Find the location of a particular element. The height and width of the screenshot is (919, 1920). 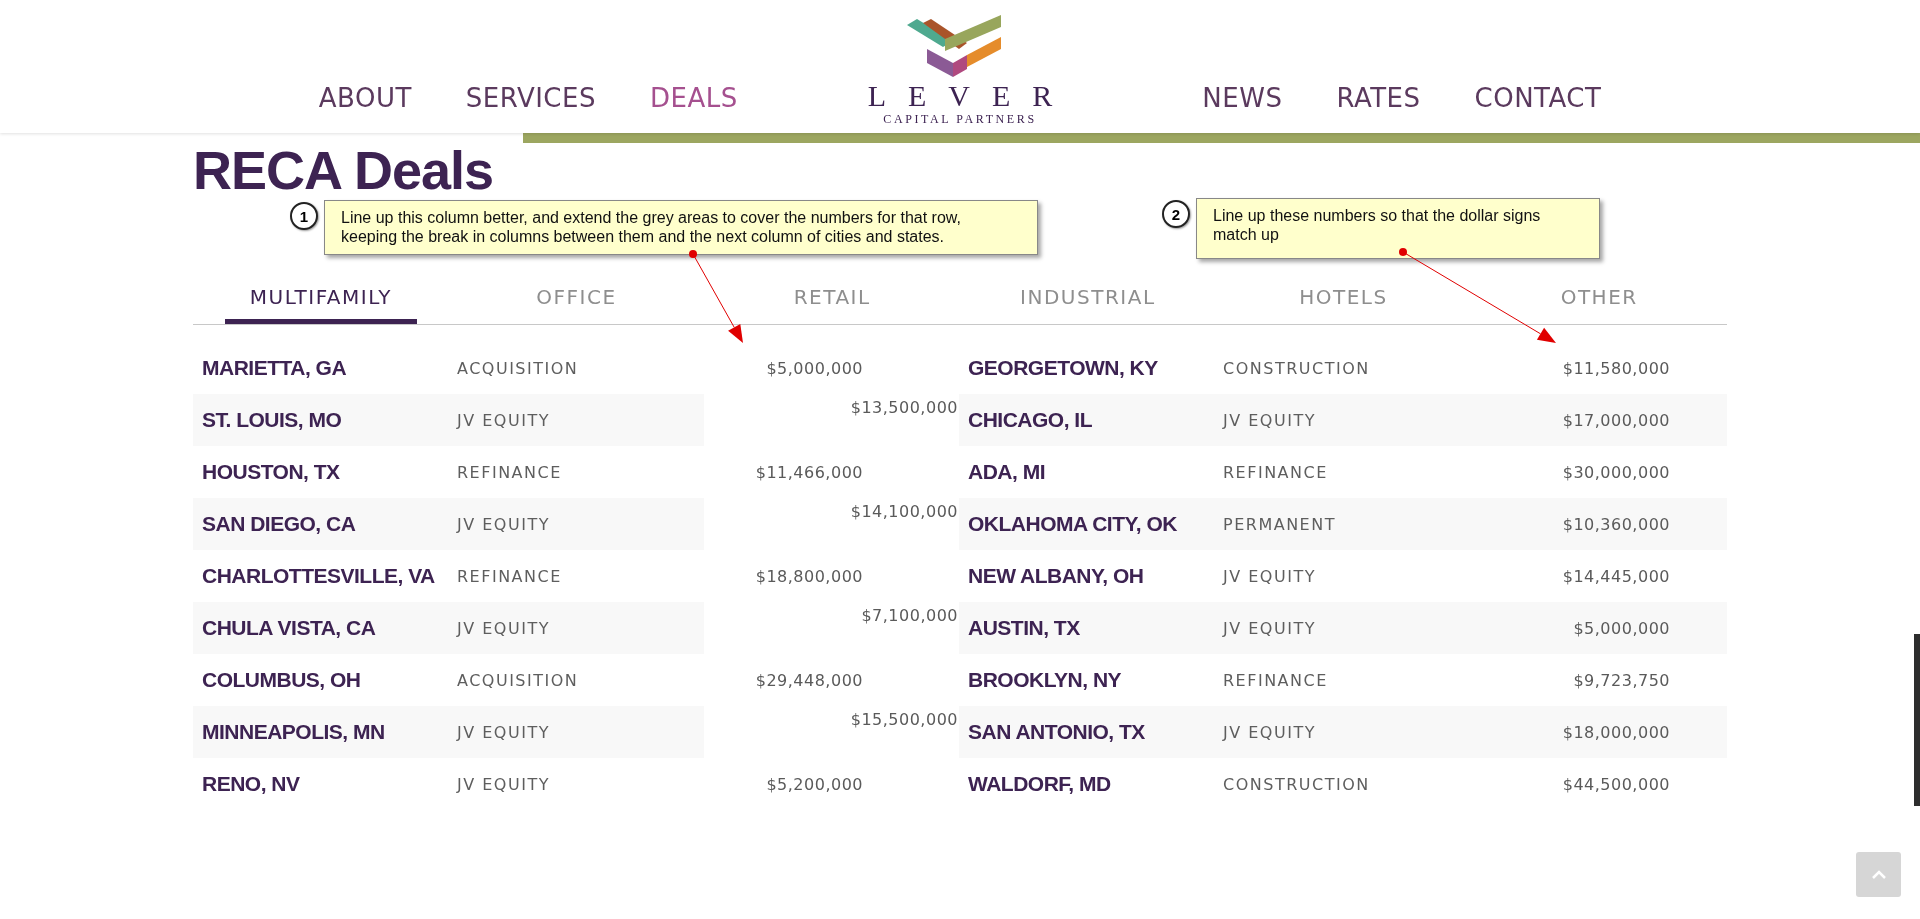

city-name: NEW ALBANY, OH is located at coordinates (1056, 576).